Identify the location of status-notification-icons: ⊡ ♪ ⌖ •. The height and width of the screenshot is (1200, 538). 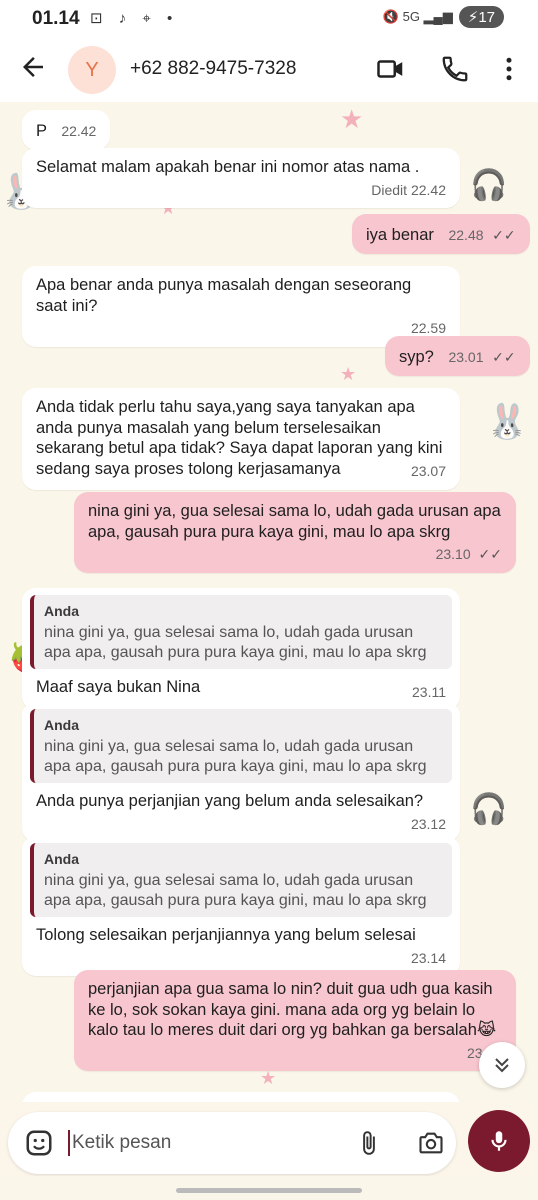
(134, 18).